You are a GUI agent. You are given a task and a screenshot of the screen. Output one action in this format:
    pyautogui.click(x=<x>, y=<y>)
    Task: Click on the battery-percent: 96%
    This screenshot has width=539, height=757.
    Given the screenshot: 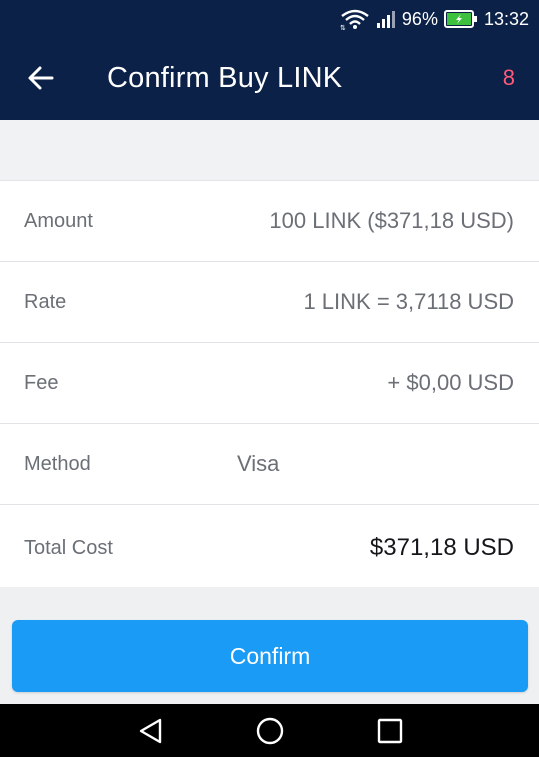 What is the action you would take?
    pyautogui.click(x=419, y=18)
    